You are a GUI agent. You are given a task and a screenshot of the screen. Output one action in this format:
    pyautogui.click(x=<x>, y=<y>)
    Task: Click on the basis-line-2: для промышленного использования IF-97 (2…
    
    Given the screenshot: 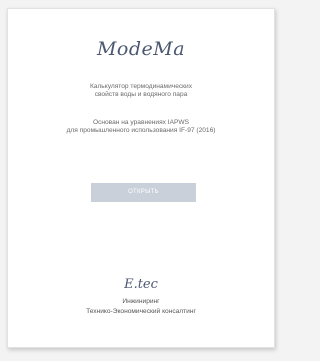 What is the action you would take?
    pyautogui.click(x=141, y=130)
    